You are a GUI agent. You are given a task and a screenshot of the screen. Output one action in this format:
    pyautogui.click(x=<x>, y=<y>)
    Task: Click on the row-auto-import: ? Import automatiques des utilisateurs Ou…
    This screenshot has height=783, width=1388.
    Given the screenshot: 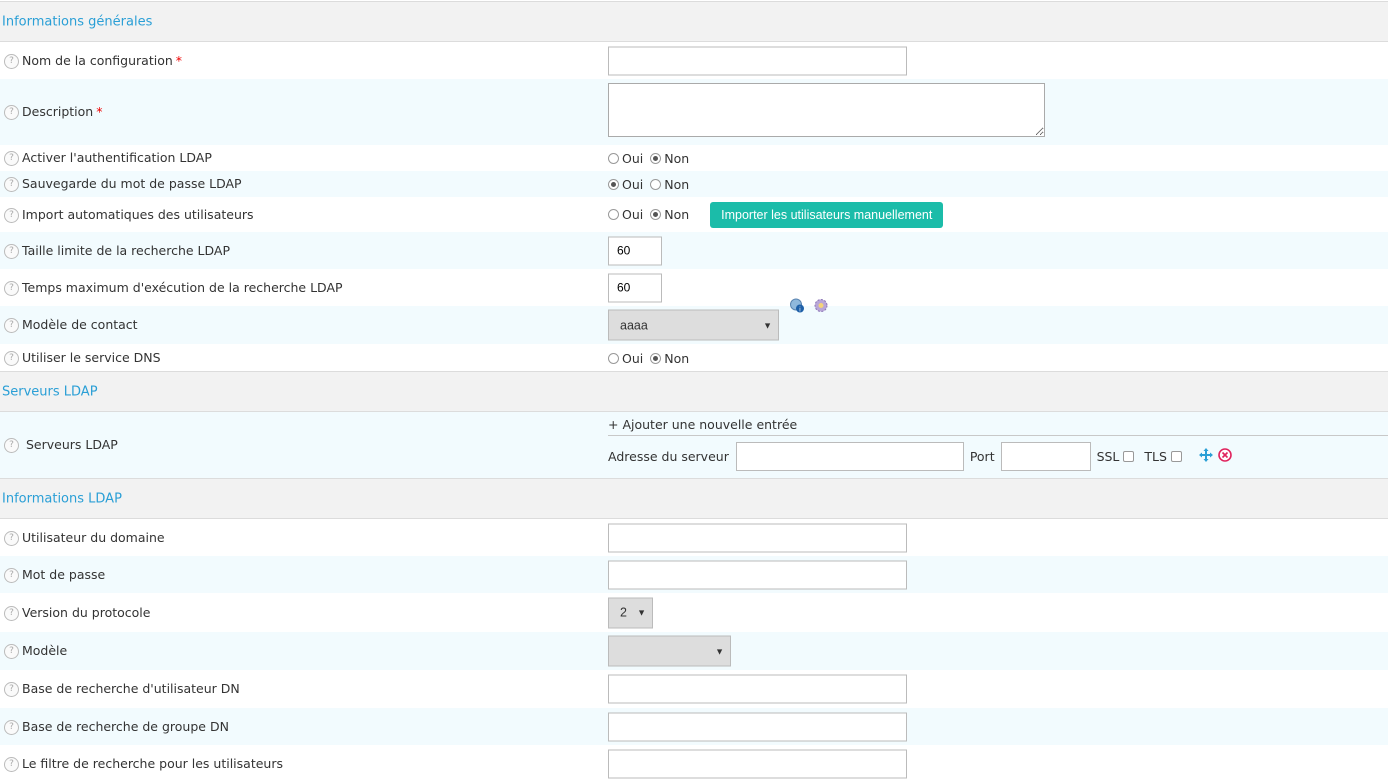 What is the action you would take?
    pyautogui.click(x=694, y=214)
    